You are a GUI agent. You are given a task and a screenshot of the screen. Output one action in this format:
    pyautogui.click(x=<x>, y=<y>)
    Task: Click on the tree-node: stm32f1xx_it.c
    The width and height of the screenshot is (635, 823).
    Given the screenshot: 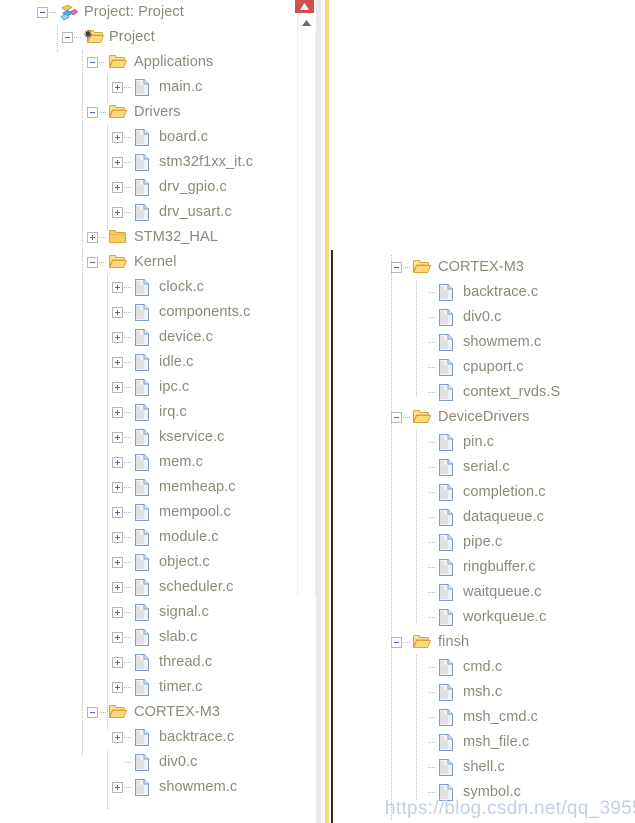 What is the action you would take?
    pyautogui.click(x=150, y=162)
    